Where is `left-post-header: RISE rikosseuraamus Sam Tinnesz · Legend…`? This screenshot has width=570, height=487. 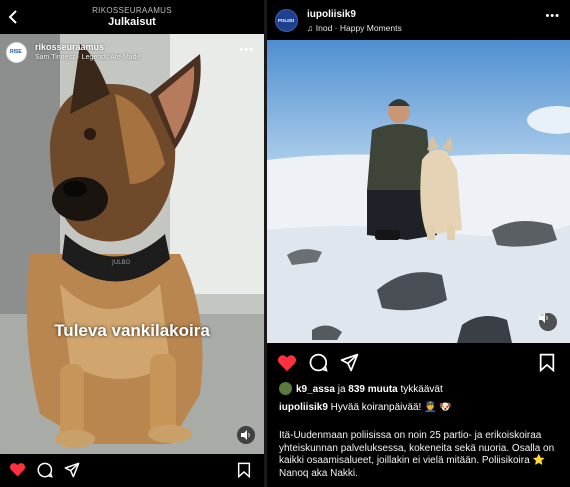 left-post-header: RISE rikosseuraamus Sam Tinnesz · Legend… is located at coordinates (132, 53).